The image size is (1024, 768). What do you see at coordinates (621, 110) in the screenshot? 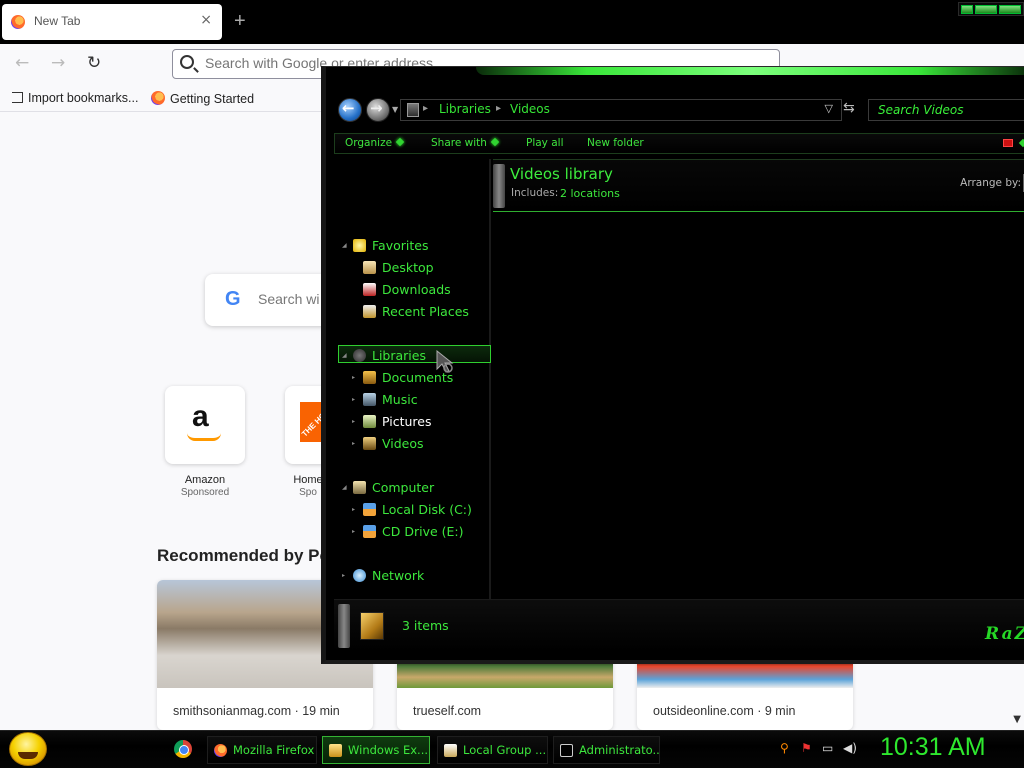
I see `address-bar: ▸ Libraries ▸ Videos ▽` at bounding box center [621, 110].